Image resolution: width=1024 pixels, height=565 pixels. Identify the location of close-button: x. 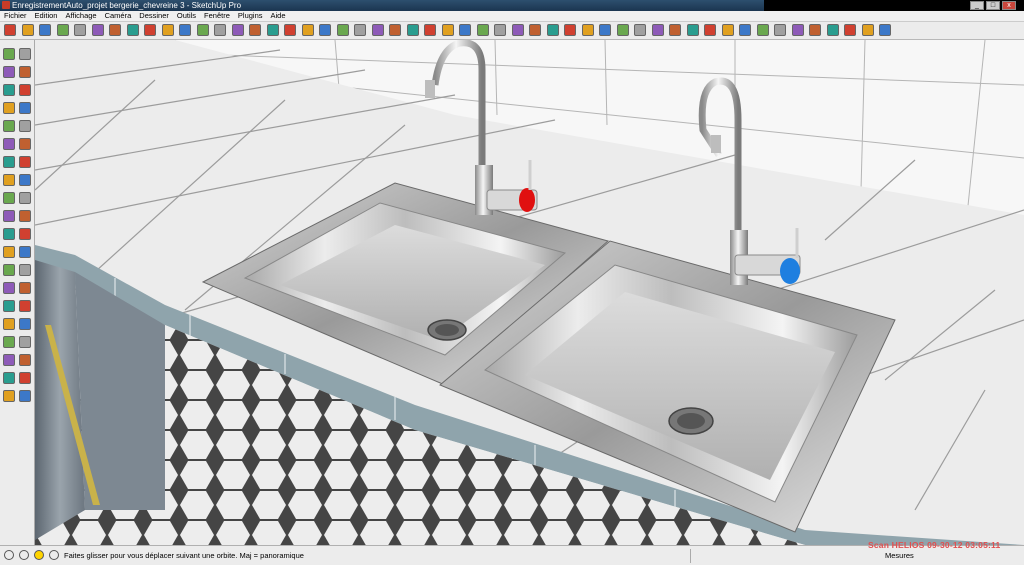
(1009, 5).